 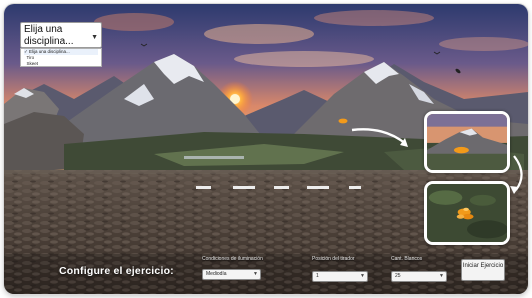 What do you see at coordinates (116, 271) in the screenshot?
I see `configure-title: Configure el ejercicio:` at bounding box center [116, 271].